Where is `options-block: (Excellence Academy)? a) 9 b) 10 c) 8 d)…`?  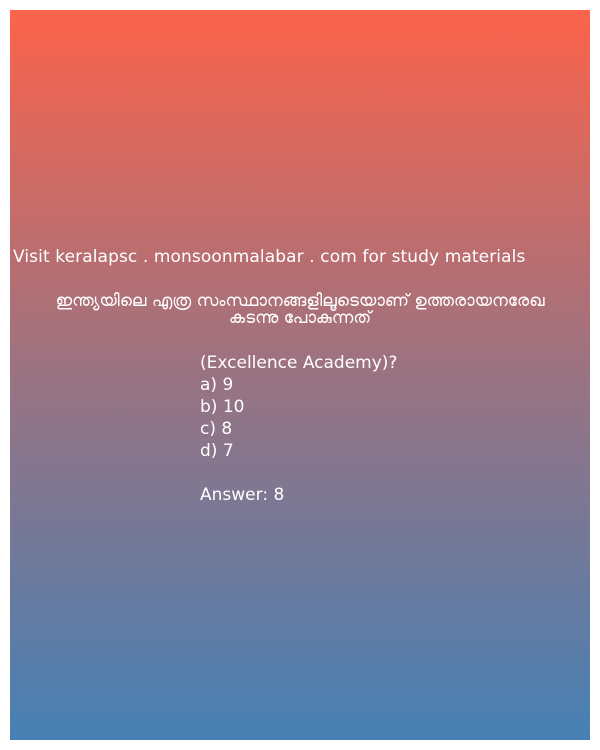
options-block: (Excellence Academy)? a) 9 b) 10 c) 8 d)… is located at coordinates (298, 429).